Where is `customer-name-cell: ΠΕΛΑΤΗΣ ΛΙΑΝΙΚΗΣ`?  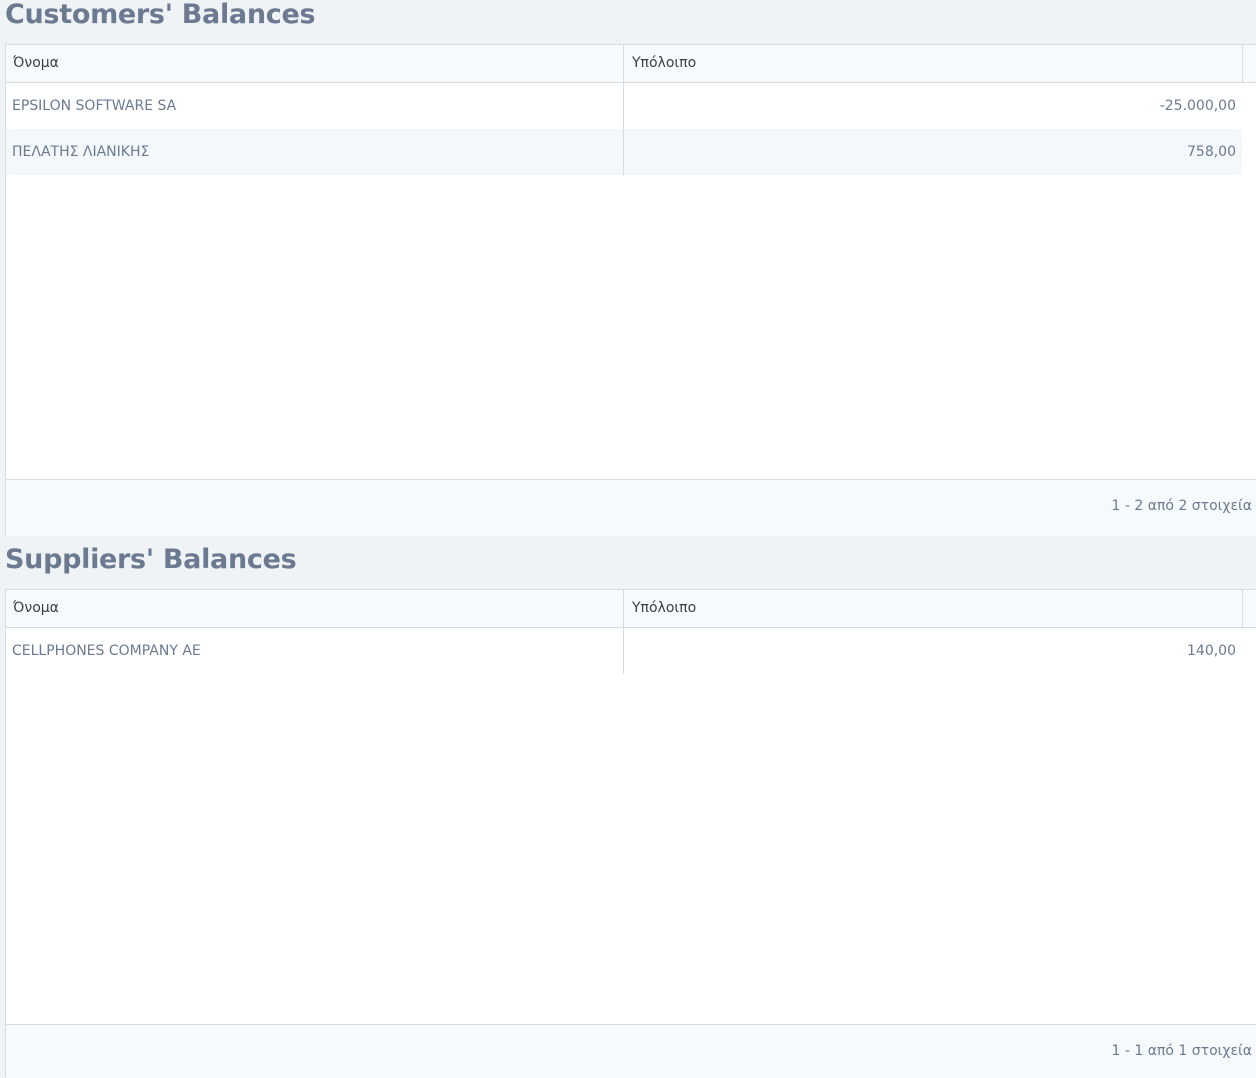 customer-name-cell: ΠΕΛΑΤΗΣ ΛΙΑΝΙΚΗΣ is located at coordinates (315, 152).